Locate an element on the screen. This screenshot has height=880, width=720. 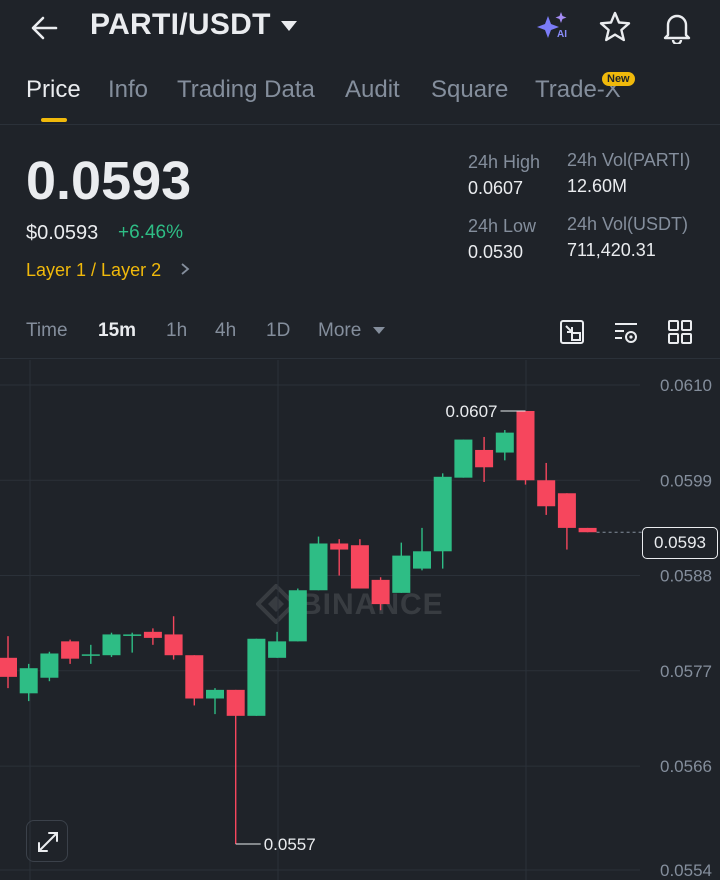
bell-icon is located at coordinates (677, 27).